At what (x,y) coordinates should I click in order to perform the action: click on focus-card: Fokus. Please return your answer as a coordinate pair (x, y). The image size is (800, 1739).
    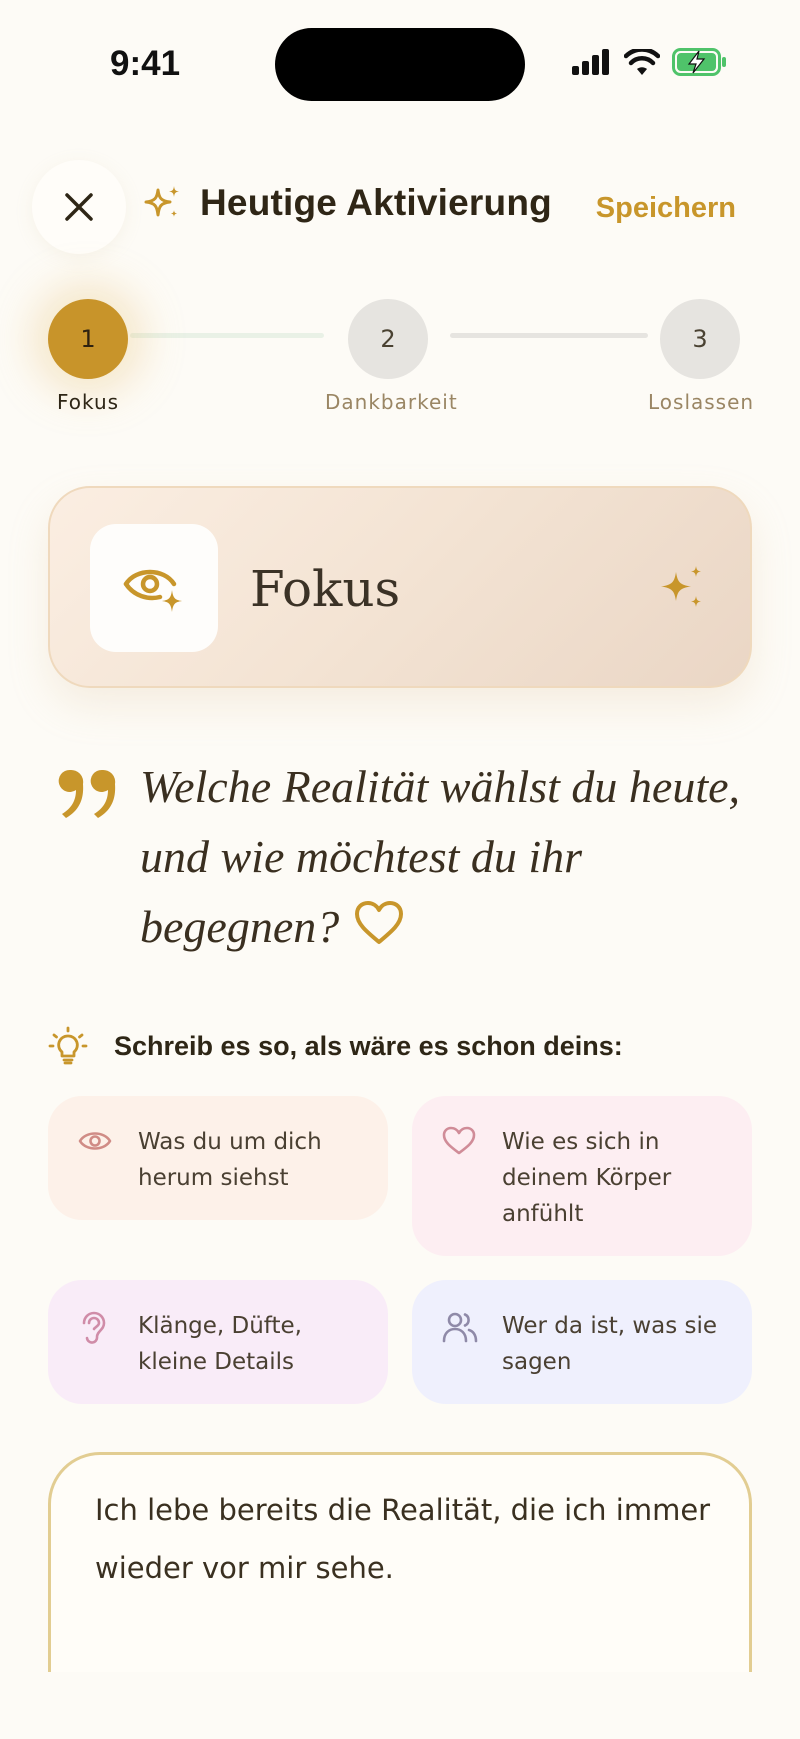
    Looking at the image, I should click on (400, 587).